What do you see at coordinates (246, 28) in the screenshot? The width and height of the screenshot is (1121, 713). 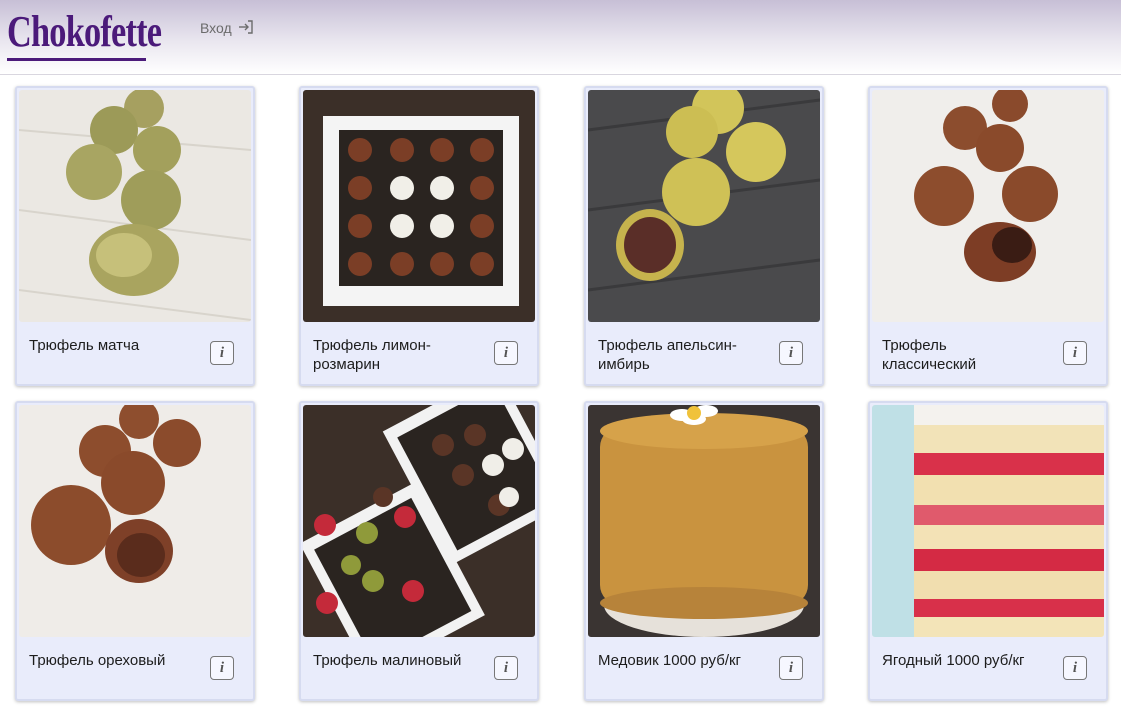 I see `sign-in-icon` at bounding box center [246, 28].